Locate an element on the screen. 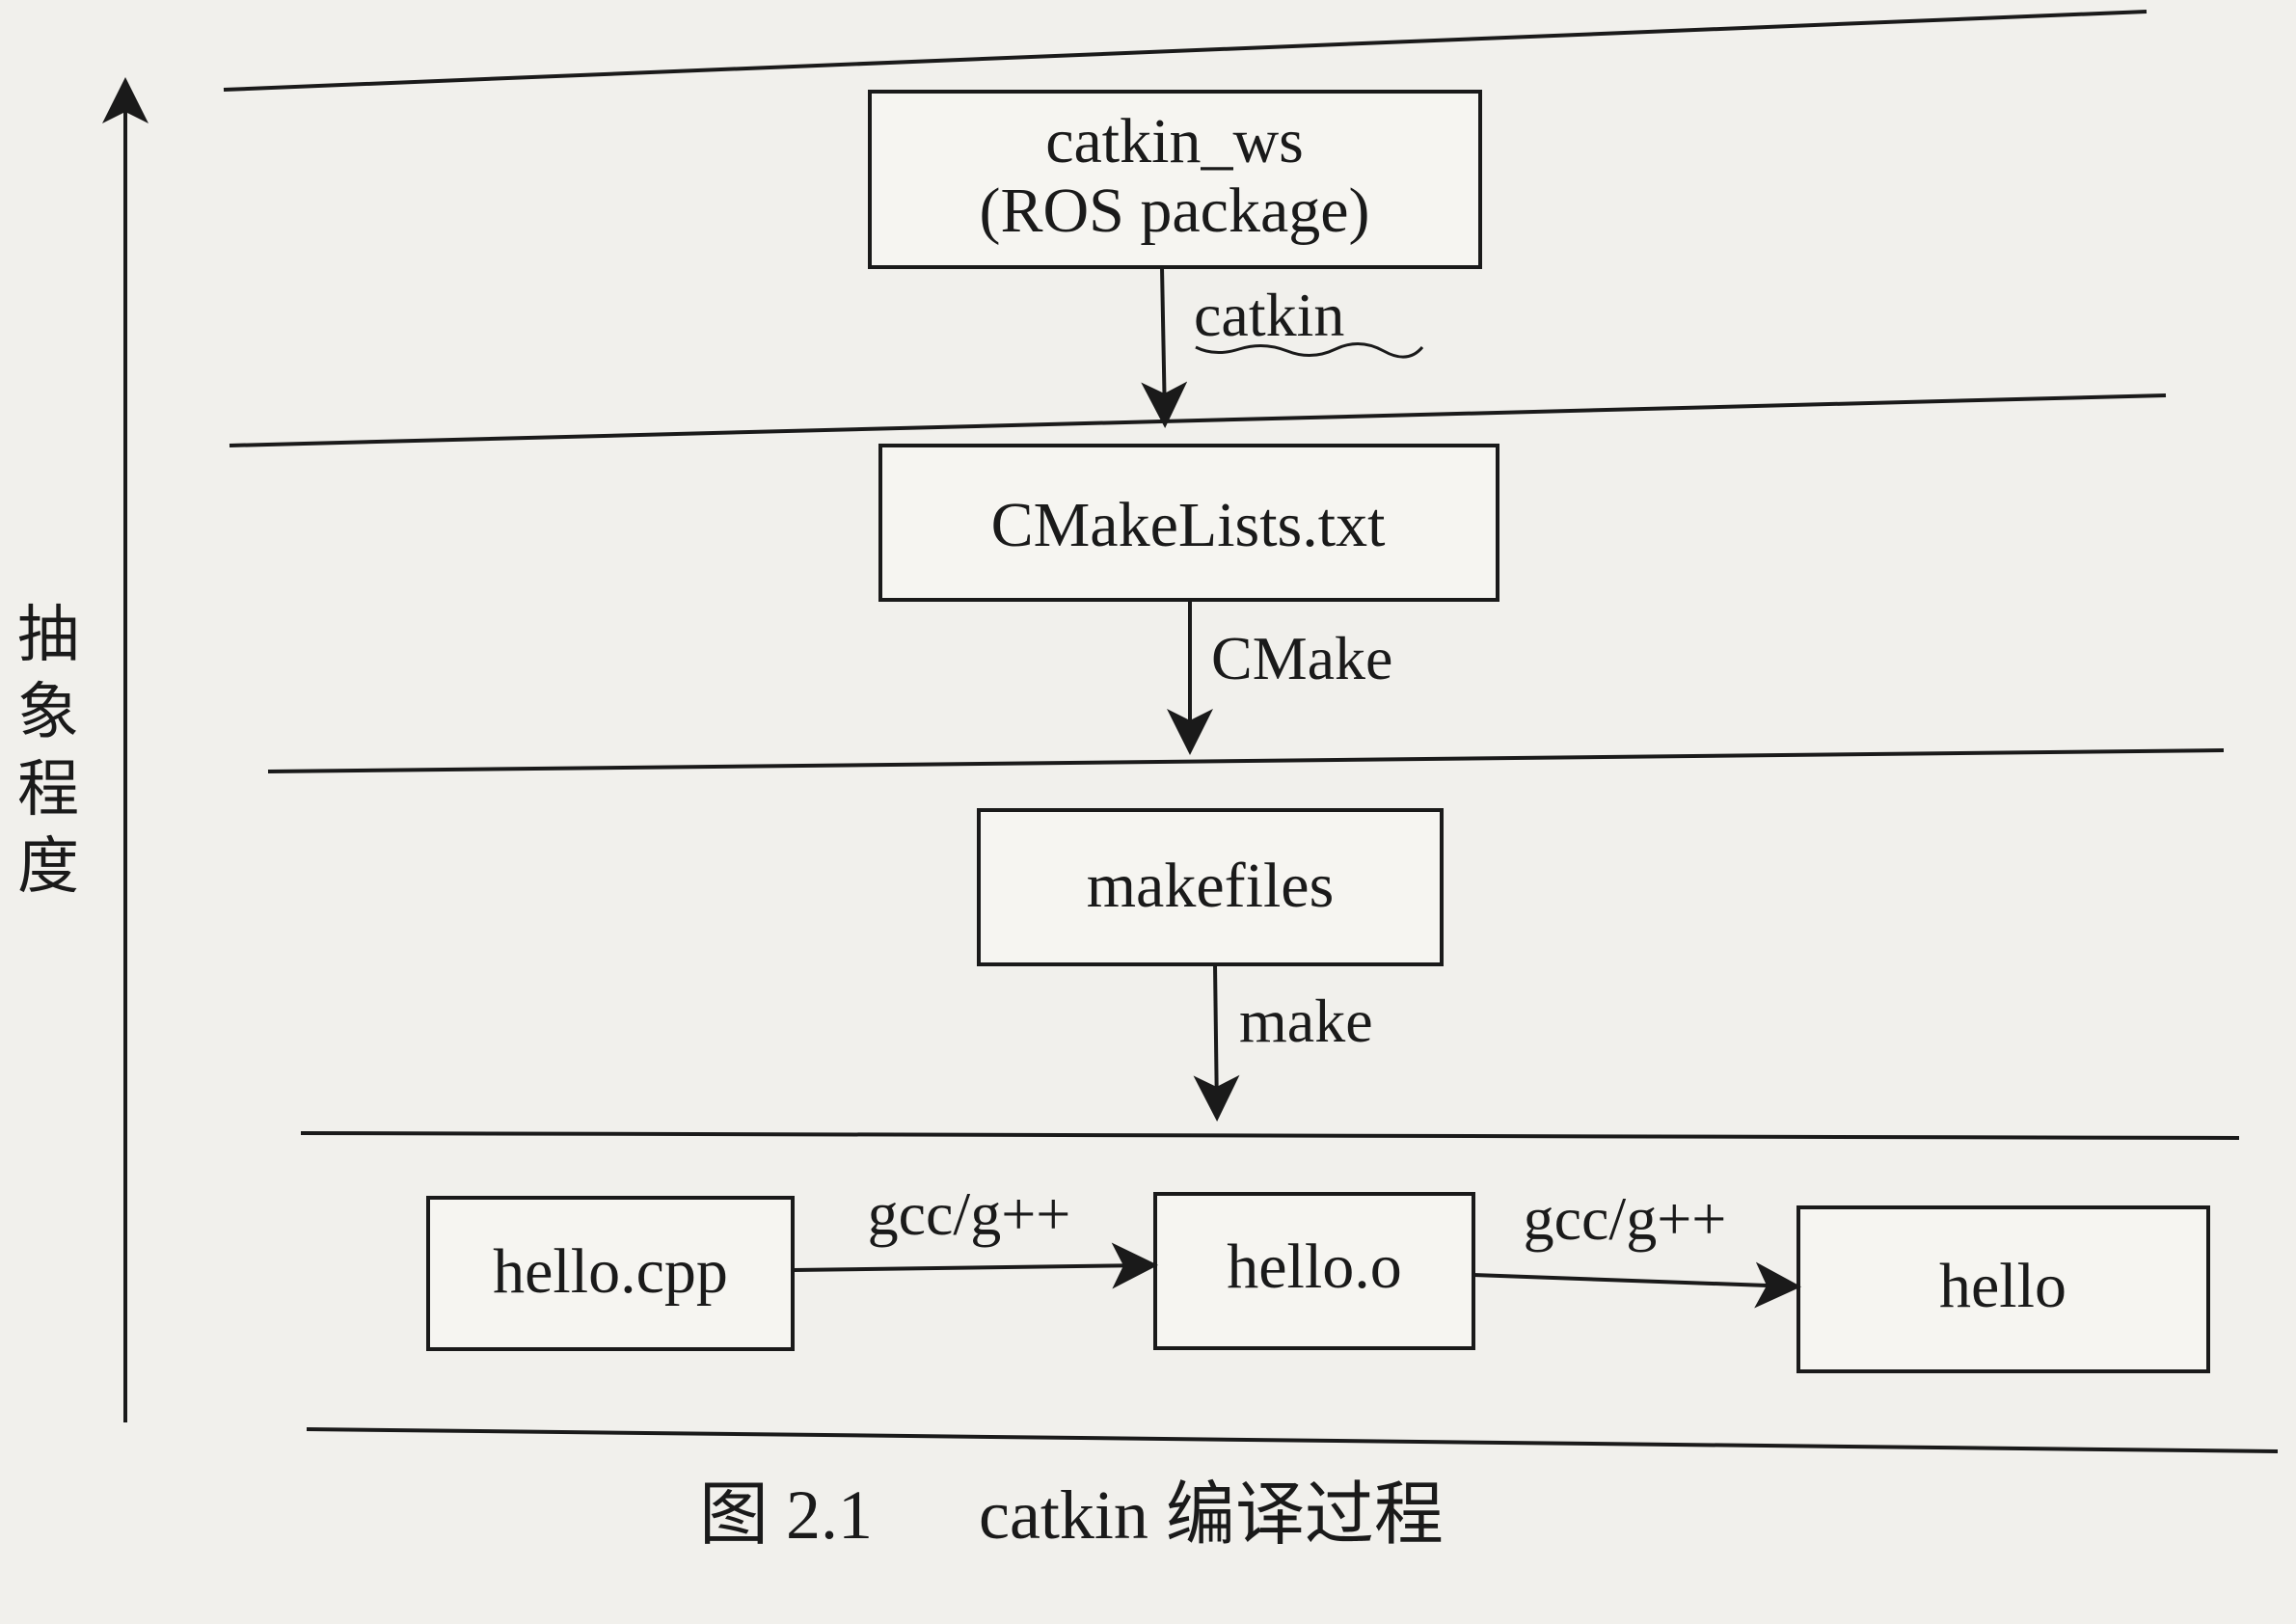  node-hello-cpp: hello.cpp is located at coordinates (610, 1273).